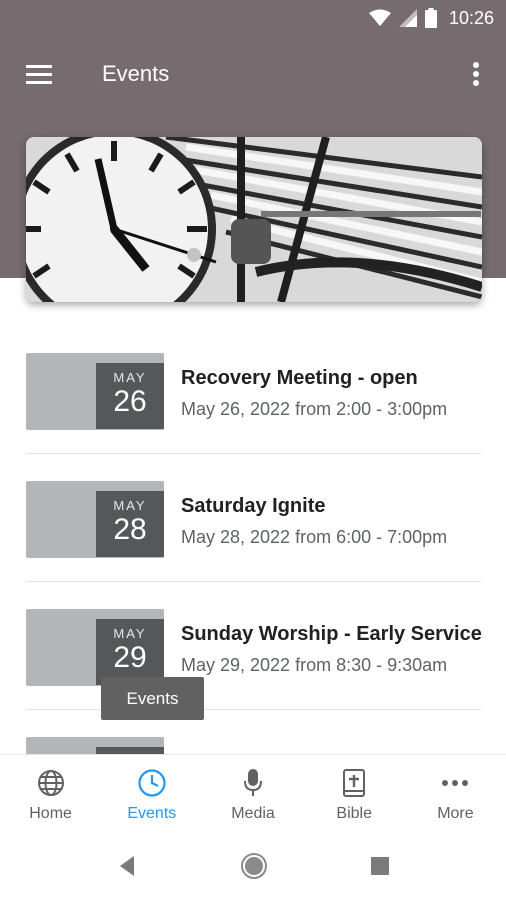  I want to click on back-triangle-icon, so click(127, 866).